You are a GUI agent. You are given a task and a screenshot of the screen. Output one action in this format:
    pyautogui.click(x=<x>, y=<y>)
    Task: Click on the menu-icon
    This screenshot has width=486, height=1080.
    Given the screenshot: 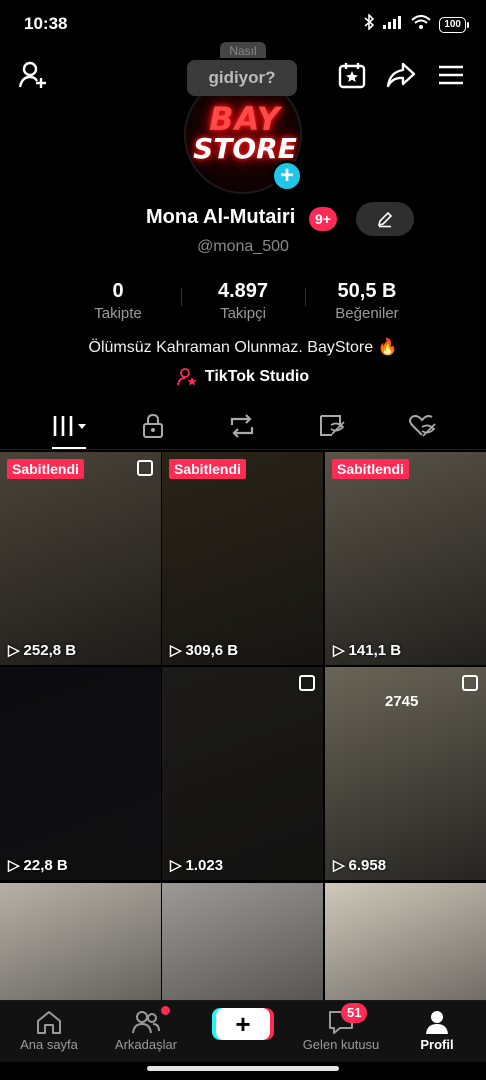 What is the action you would take?
    pyautogui.click(x=451, y=75)
    